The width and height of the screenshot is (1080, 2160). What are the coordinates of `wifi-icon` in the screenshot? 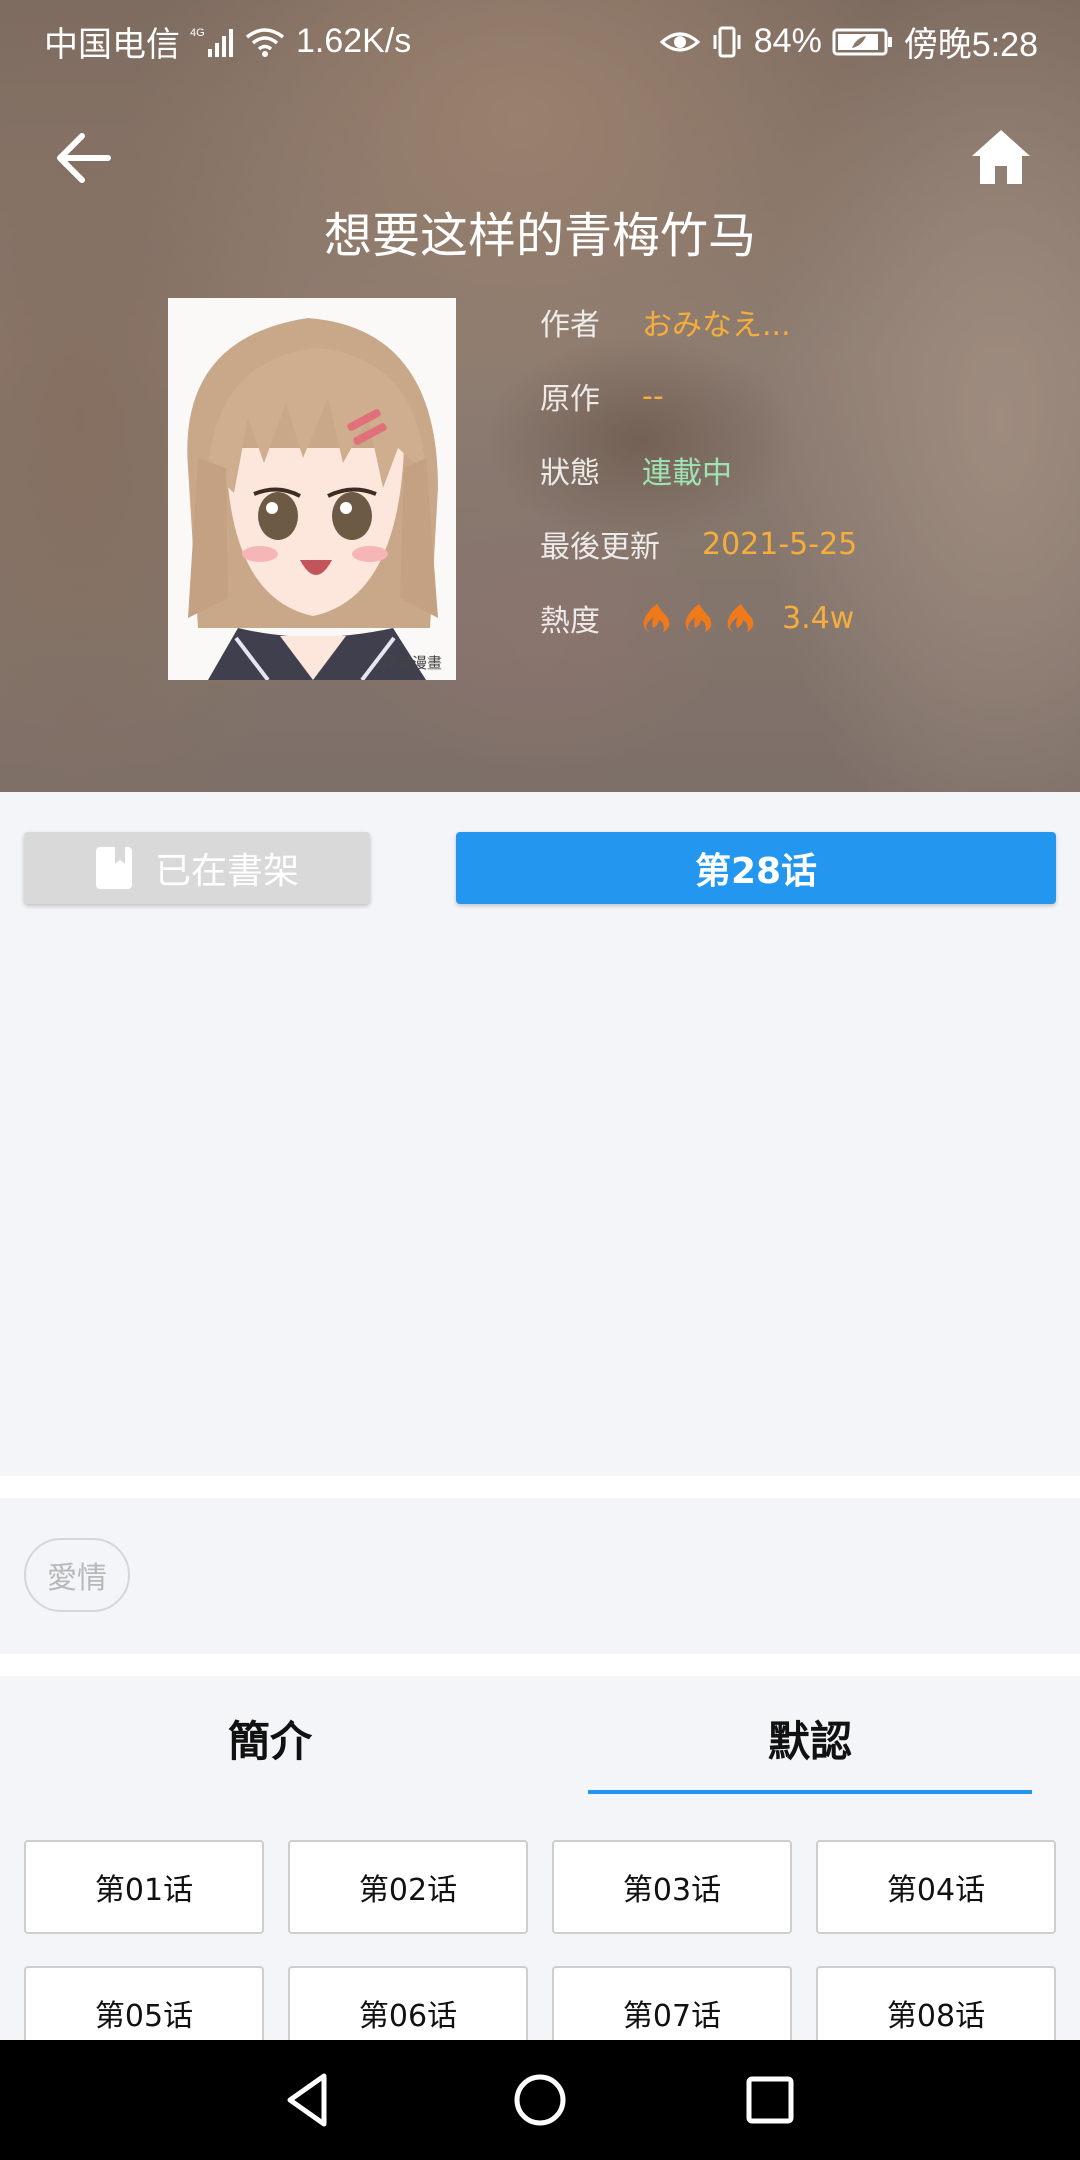 It's located at (265, 42).